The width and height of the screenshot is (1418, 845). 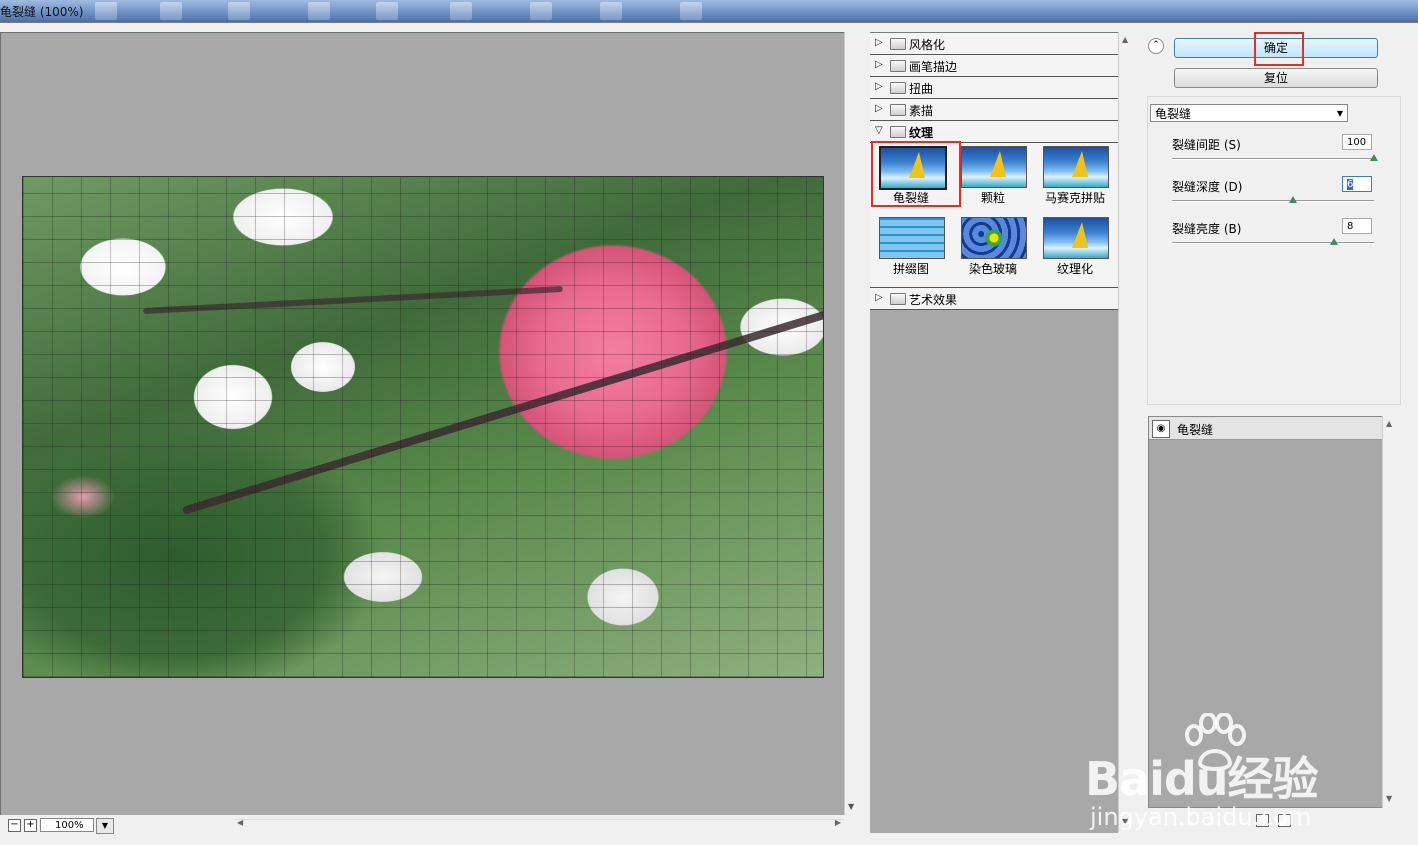 What do you see at coordinates (994, 132) in the screenshot?
I see `category-texture: ▽ 纹理` at bounding box center [994, 132].